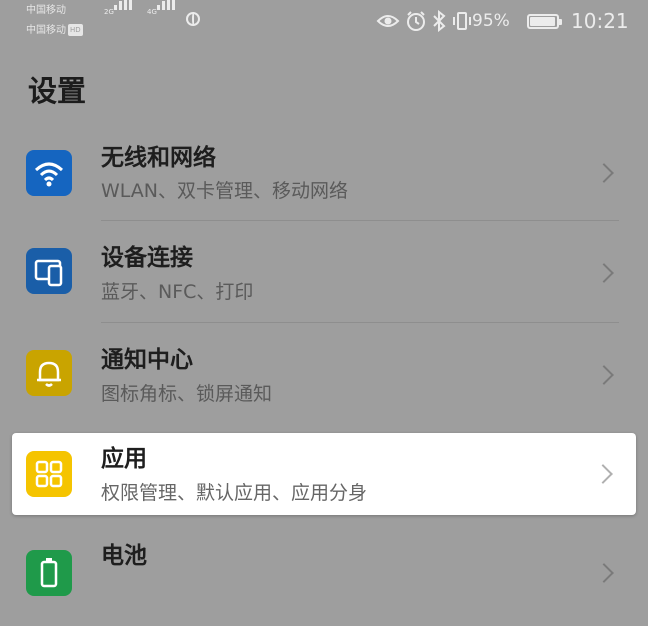 Image resolution: width=648 pixels, height=626 pixels. Describe the element at coordinates (462, 21) in the screenshot. I see `vibrate-icon` at that location.